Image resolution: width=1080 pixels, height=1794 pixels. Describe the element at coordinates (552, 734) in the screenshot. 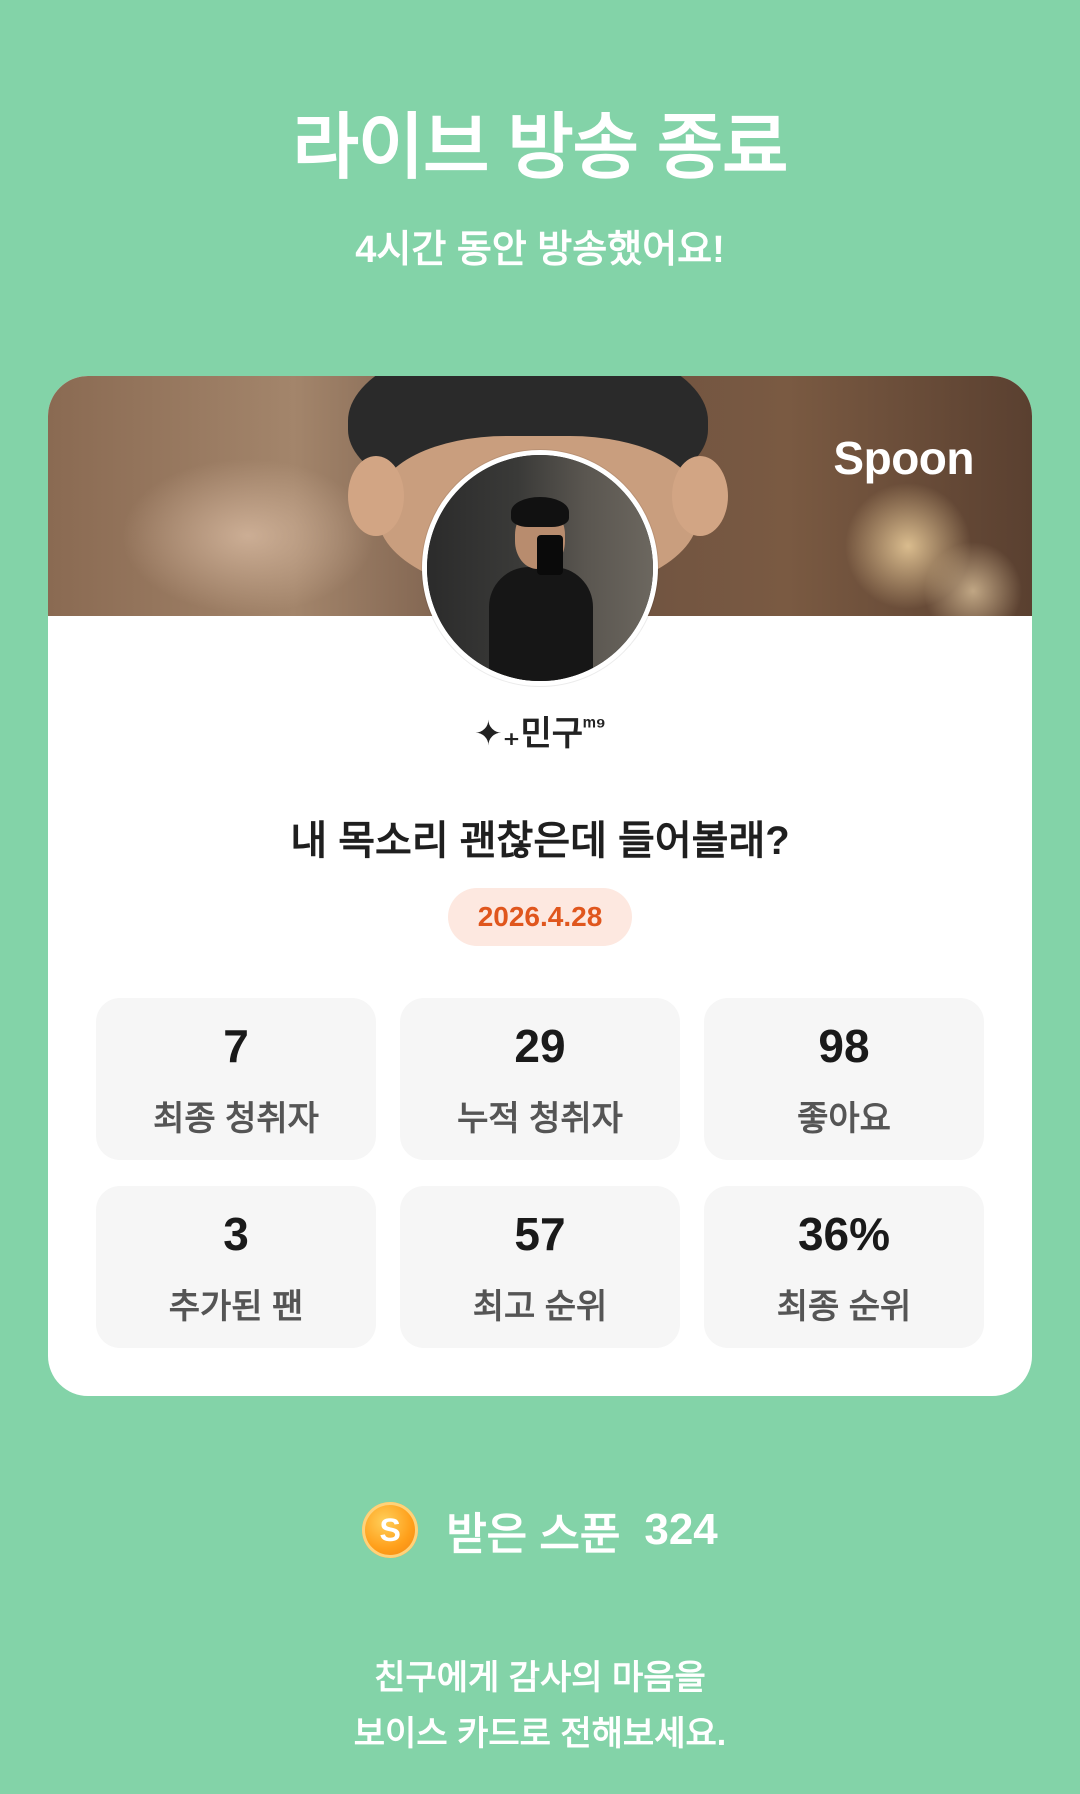

I see `nickname-text: 민구` at that location.